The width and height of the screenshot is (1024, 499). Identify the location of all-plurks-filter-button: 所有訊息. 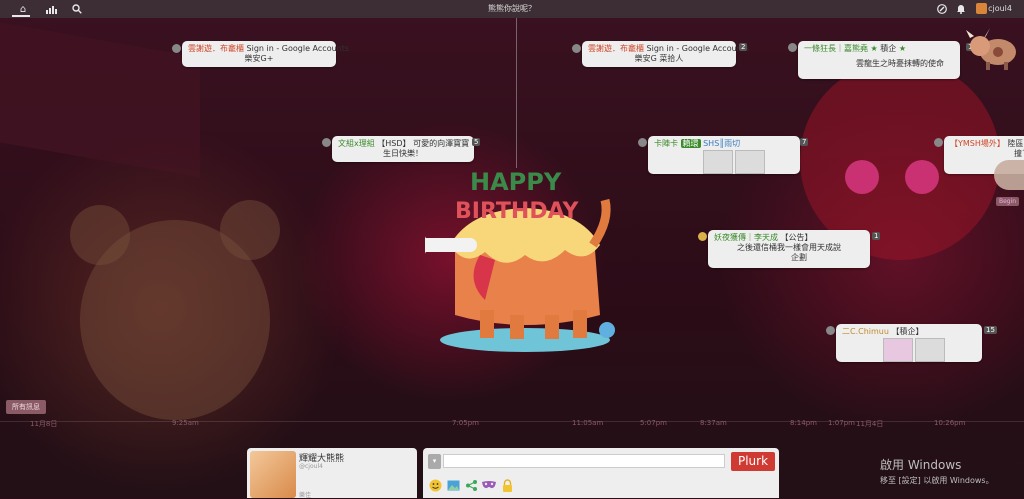
(26, 407).